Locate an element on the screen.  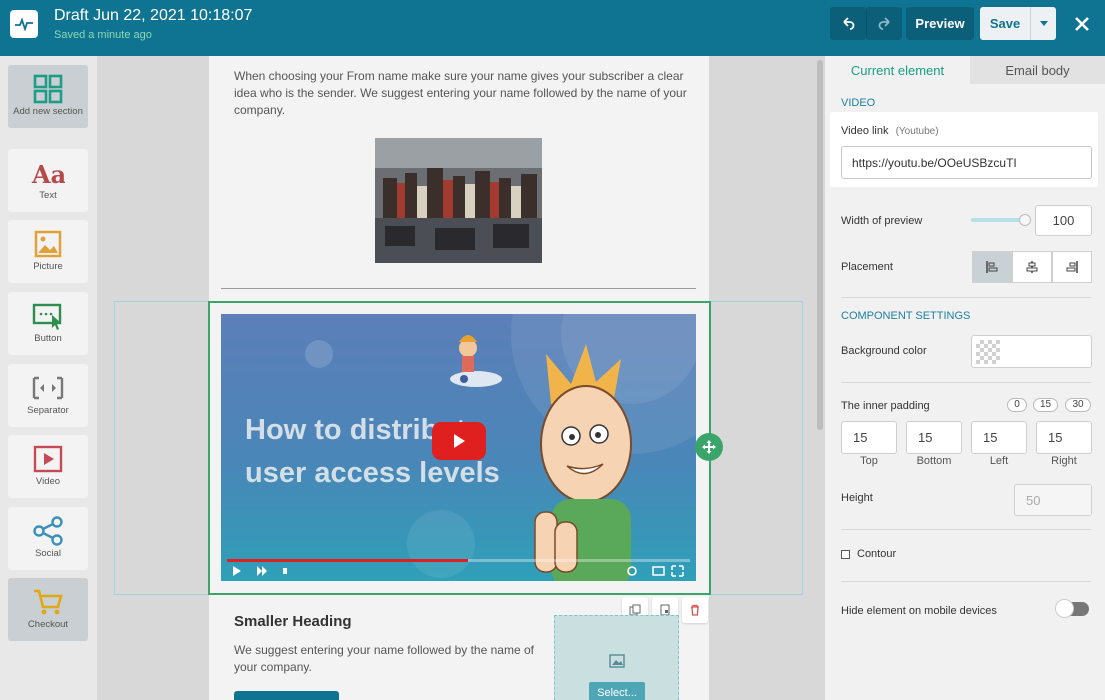
video-link-hint: (Youtube) is located at coordinates (917, 131).